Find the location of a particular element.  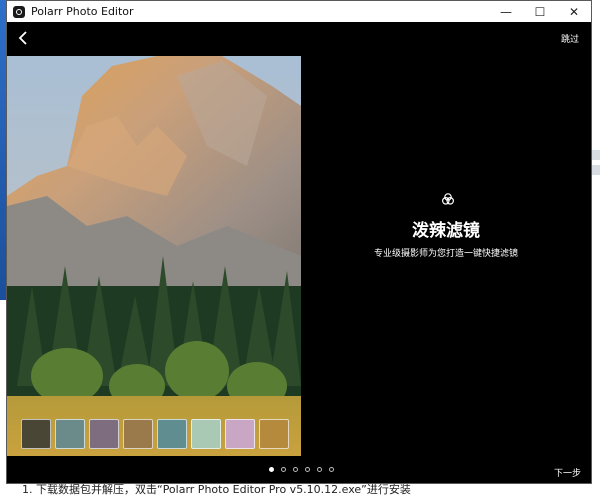

pagination-dots is located at coordinates (301, 469).